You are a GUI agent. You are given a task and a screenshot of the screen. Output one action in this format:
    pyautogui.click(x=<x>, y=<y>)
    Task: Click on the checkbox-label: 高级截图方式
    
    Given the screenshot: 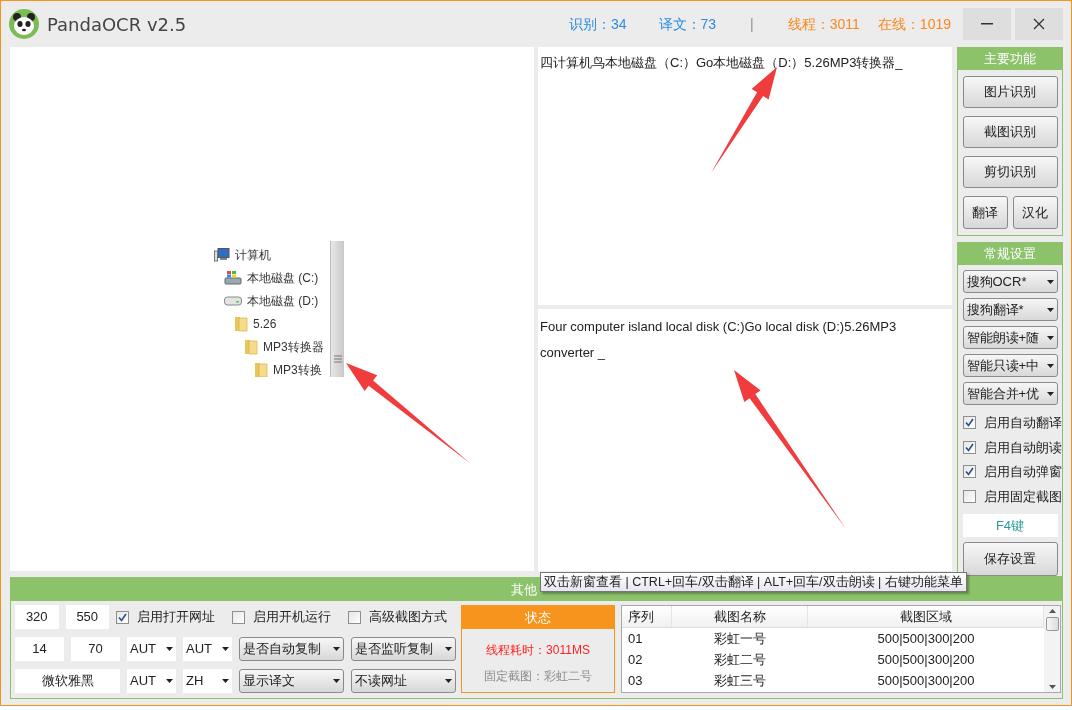 What is the action you would take?
    pyautogui.click(x=408, y=617)
    